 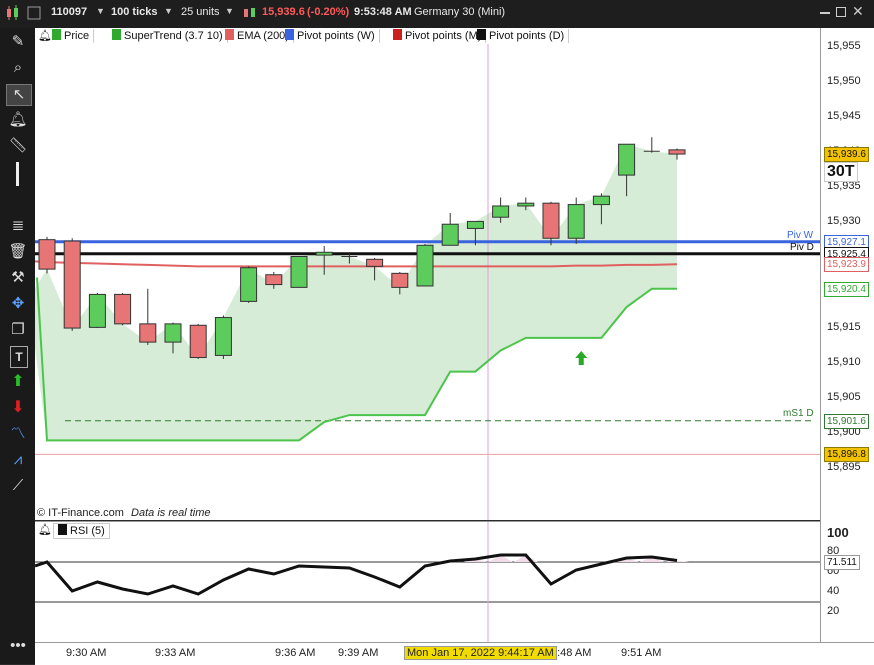 I want to click on price-change: (-0.20%), so click(x=328, y=12).